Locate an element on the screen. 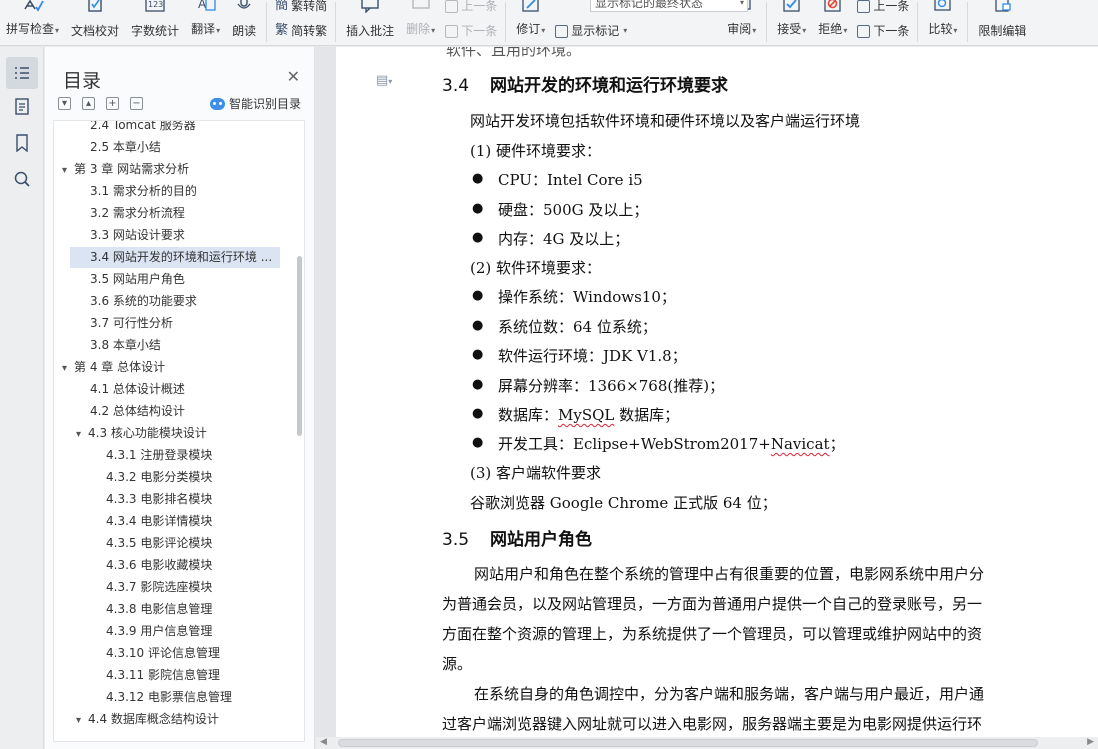 This screenshot has width=1098, height=749. toc-item-label: 4.4 数据库概念结构设计 is located at coordinates (153, 719).